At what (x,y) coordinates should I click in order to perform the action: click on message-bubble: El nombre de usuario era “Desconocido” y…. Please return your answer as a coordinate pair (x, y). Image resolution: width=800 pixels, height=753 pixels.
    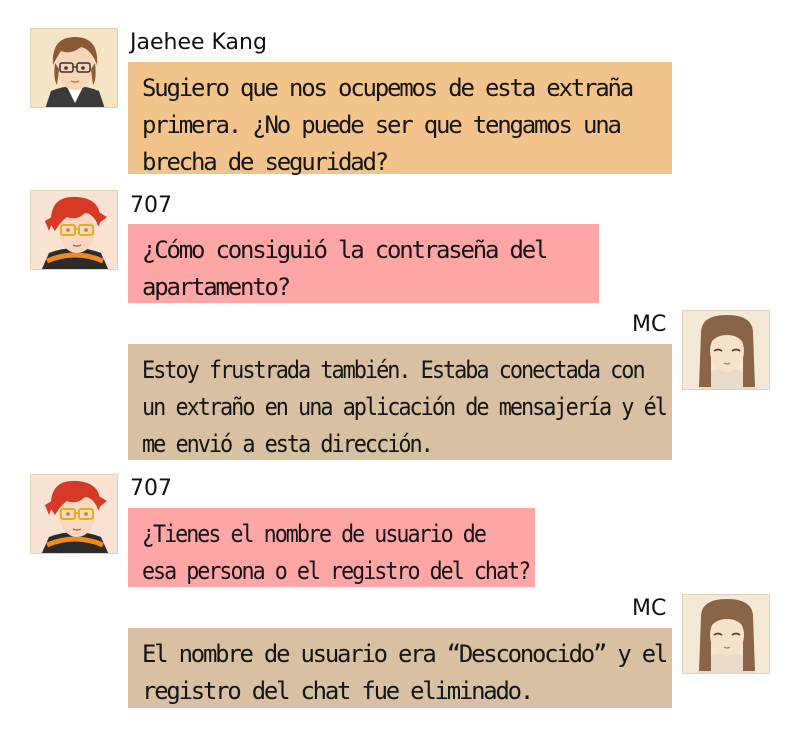
    Looking at the image, I should click on (400, 668).